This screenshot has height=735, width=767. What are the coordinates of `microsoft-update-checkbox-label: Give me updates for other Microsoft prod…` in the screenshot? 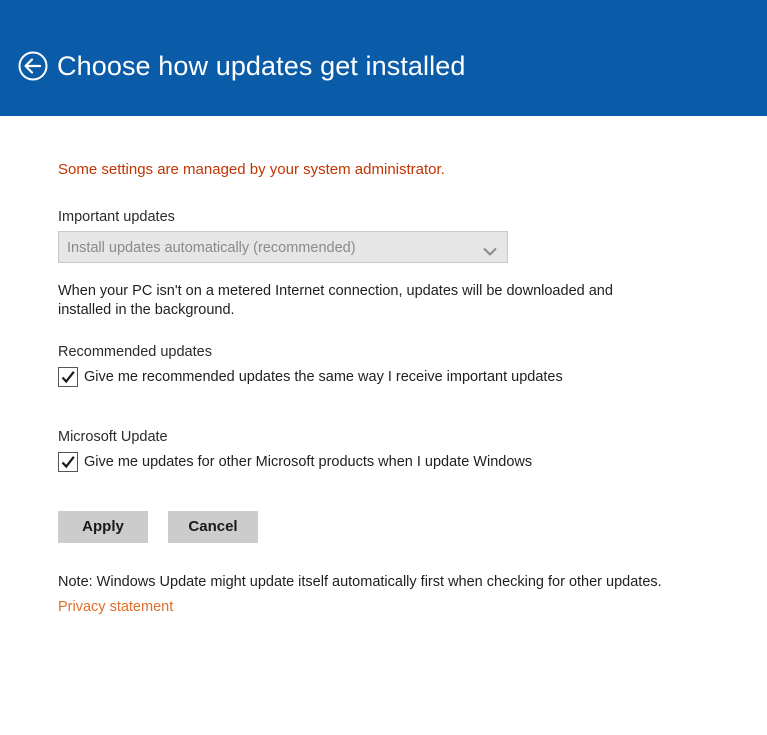 It's located at (308, 462).